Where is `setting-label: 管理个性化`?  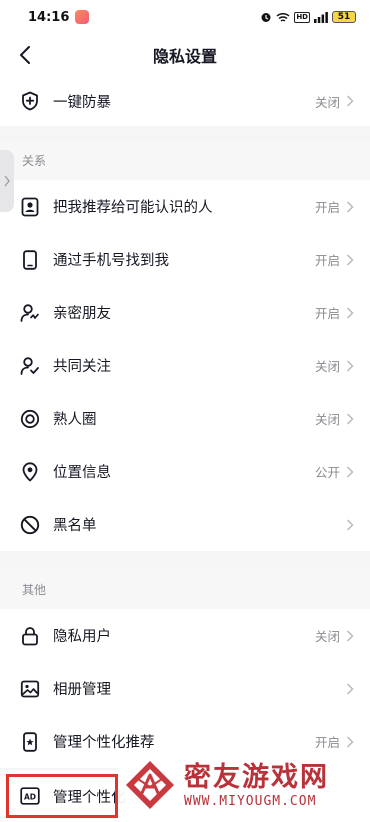
setting-label: 管理个性化 is located at coordinates (89, 797).